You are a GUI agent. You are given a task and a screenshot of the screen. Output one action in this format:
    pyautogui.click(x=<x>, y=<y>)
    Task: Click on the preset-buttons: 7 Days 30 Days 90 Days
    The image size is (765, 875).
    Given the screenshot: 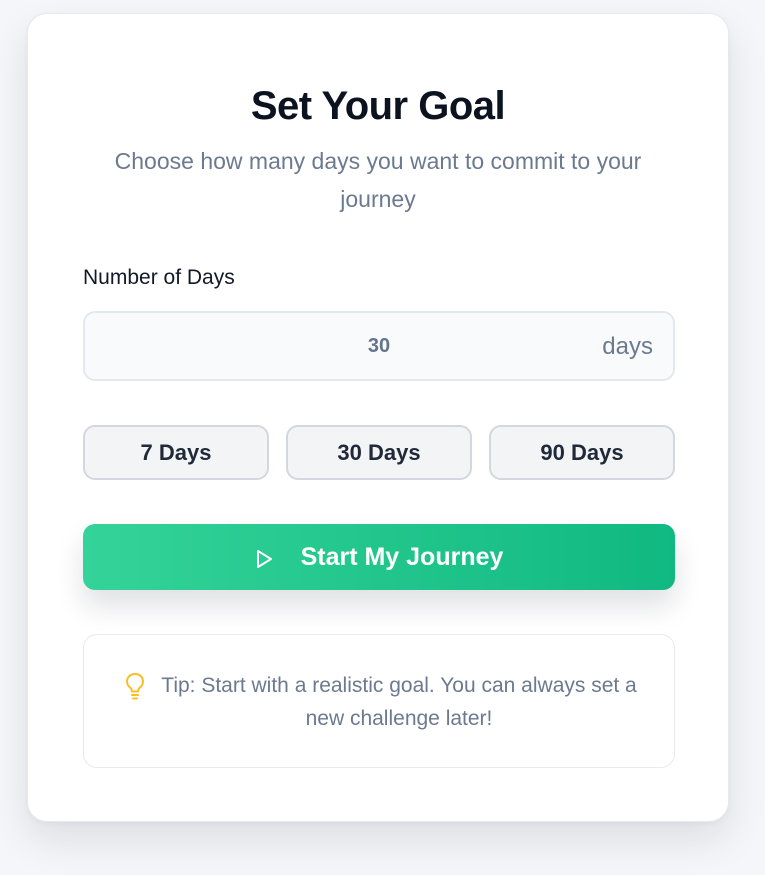 What is the action you would take?
    pyautogui.click(x=379, y=452)
    